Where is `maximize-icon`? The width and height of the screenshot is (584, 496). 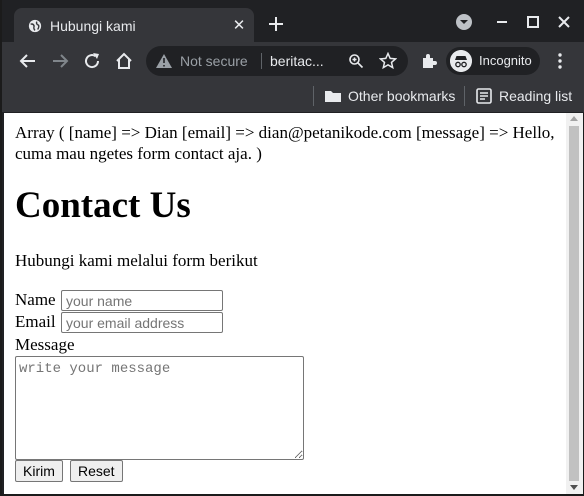 maximize-icon is located at coordinates (533, 22).